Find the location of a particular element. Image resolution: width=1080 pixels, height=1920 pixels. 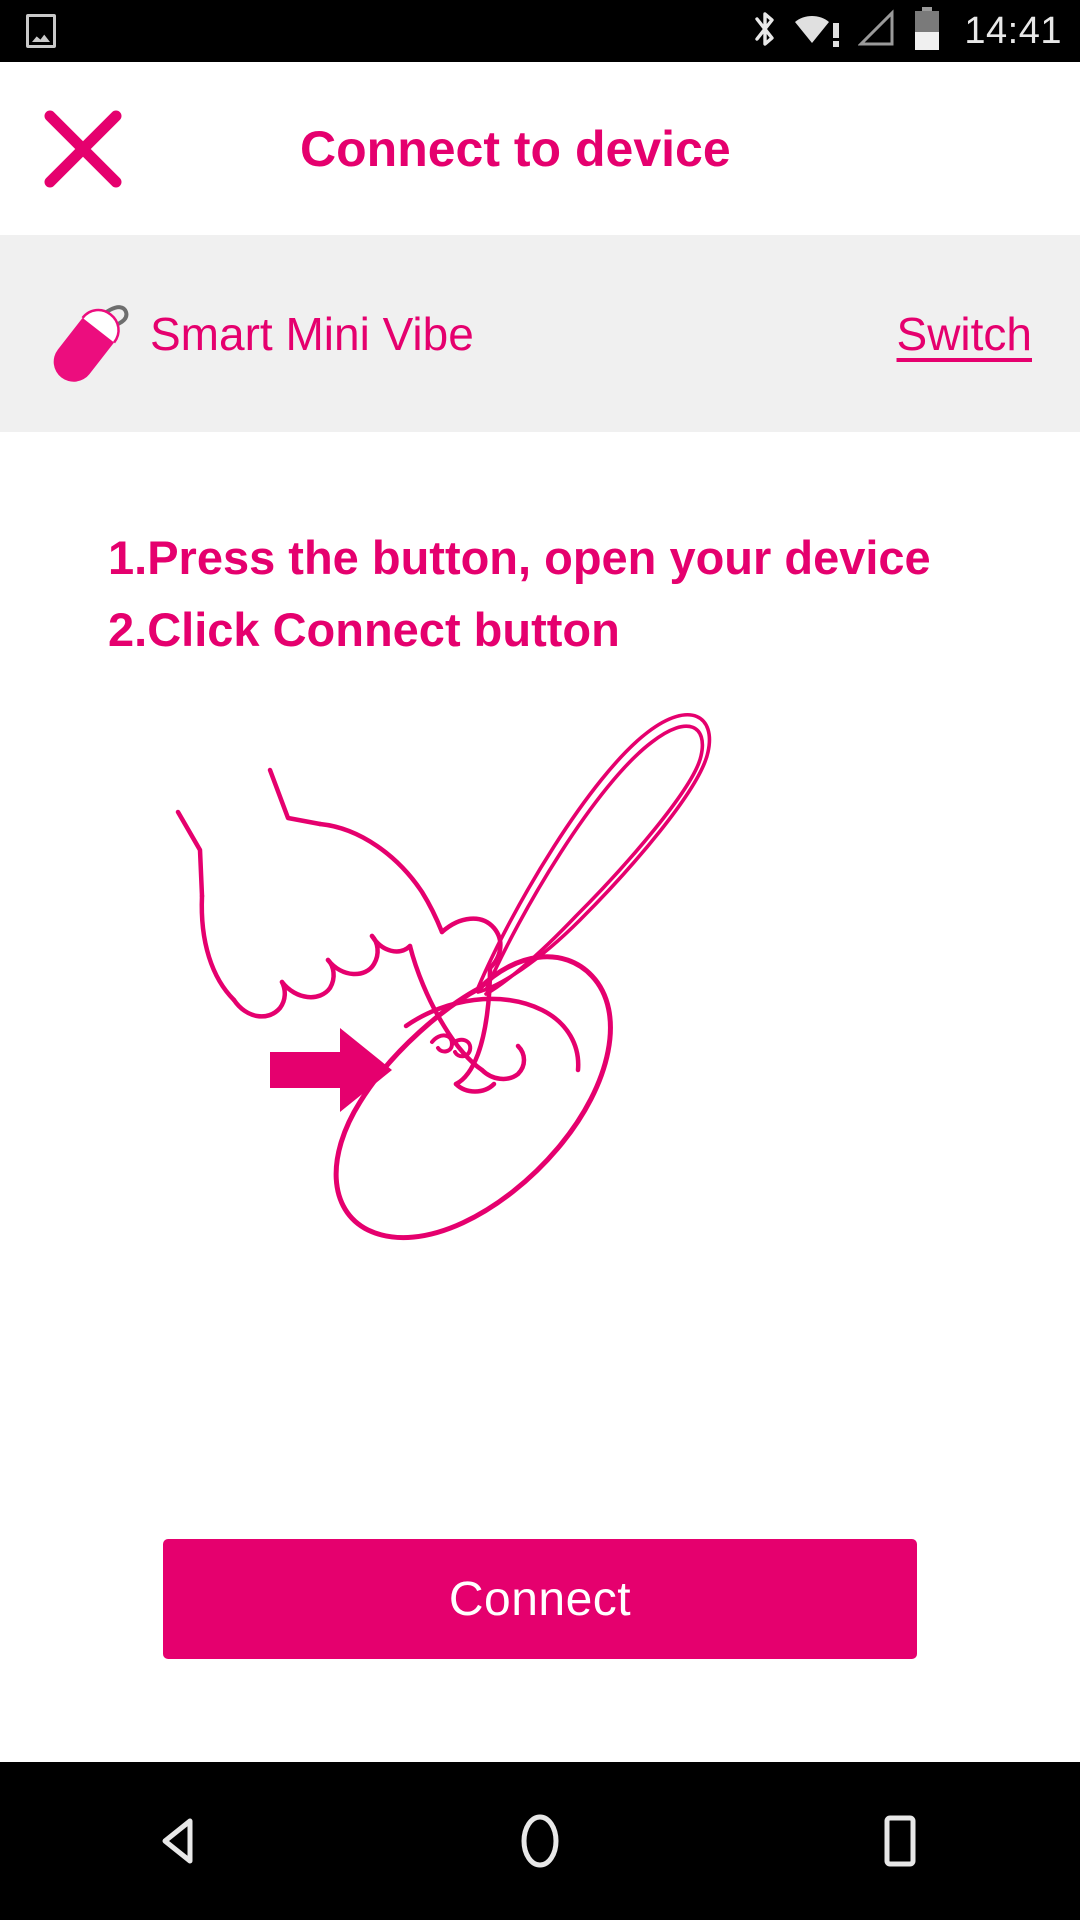

nav-home-button is located at coordinates (540, 1841).